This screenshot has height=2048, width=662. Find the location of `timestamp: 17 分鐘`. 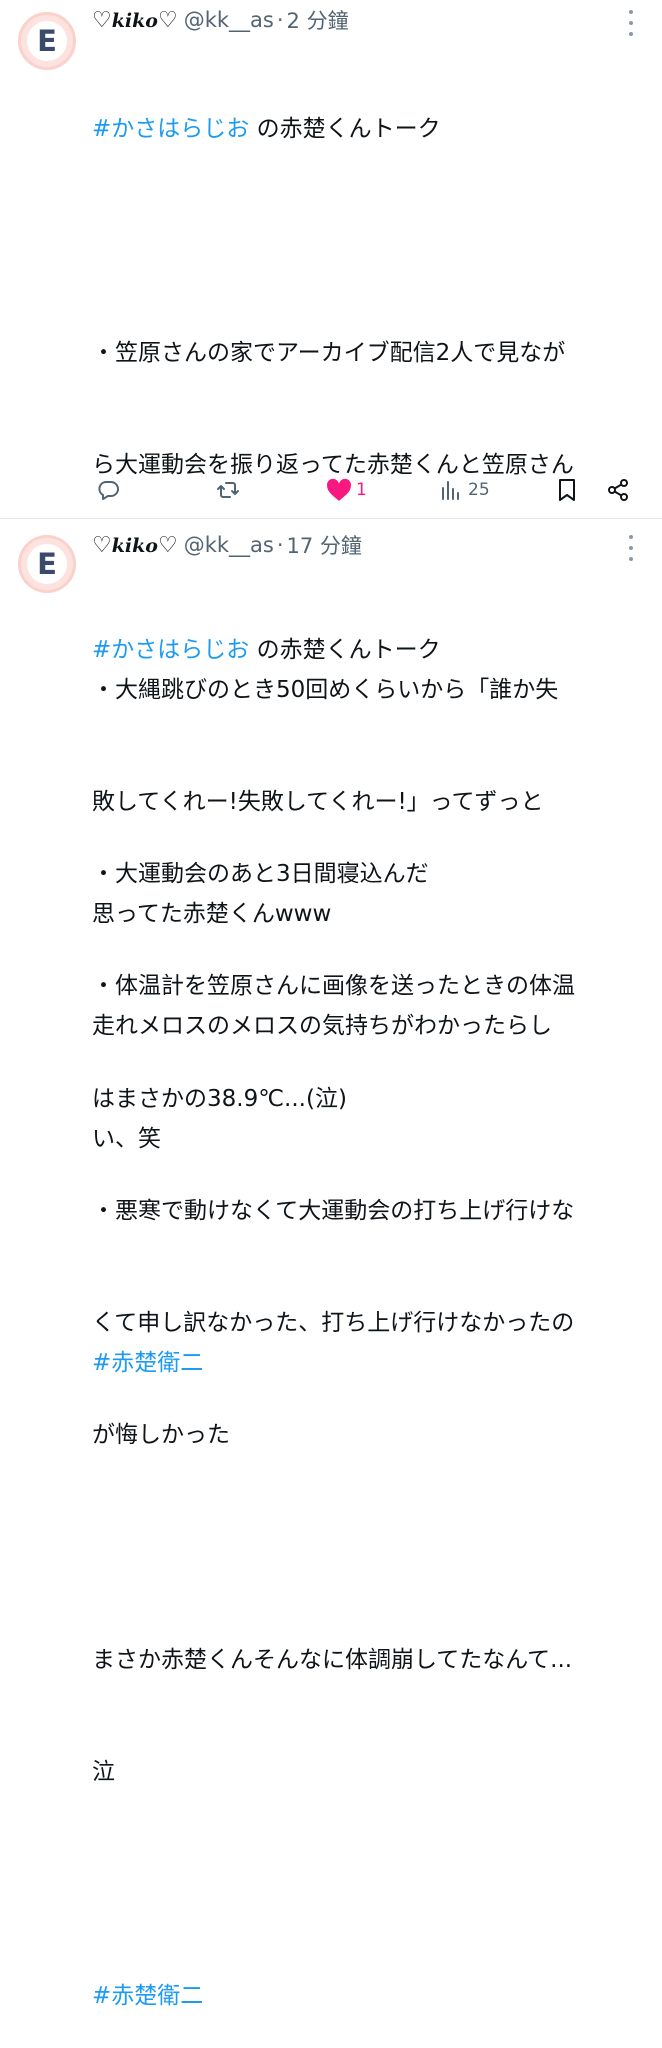

timestamp: 17 分鐘 is located at coordinates (324, 545).